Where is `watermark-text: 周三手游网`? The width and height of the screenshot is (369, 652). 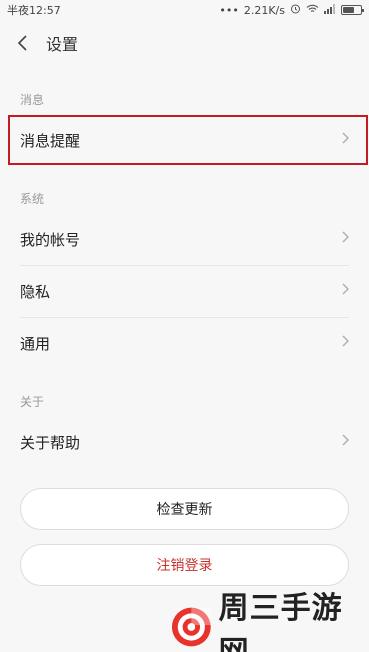 watermark-text: 周三手游网 is located at coordinates (280, 621).